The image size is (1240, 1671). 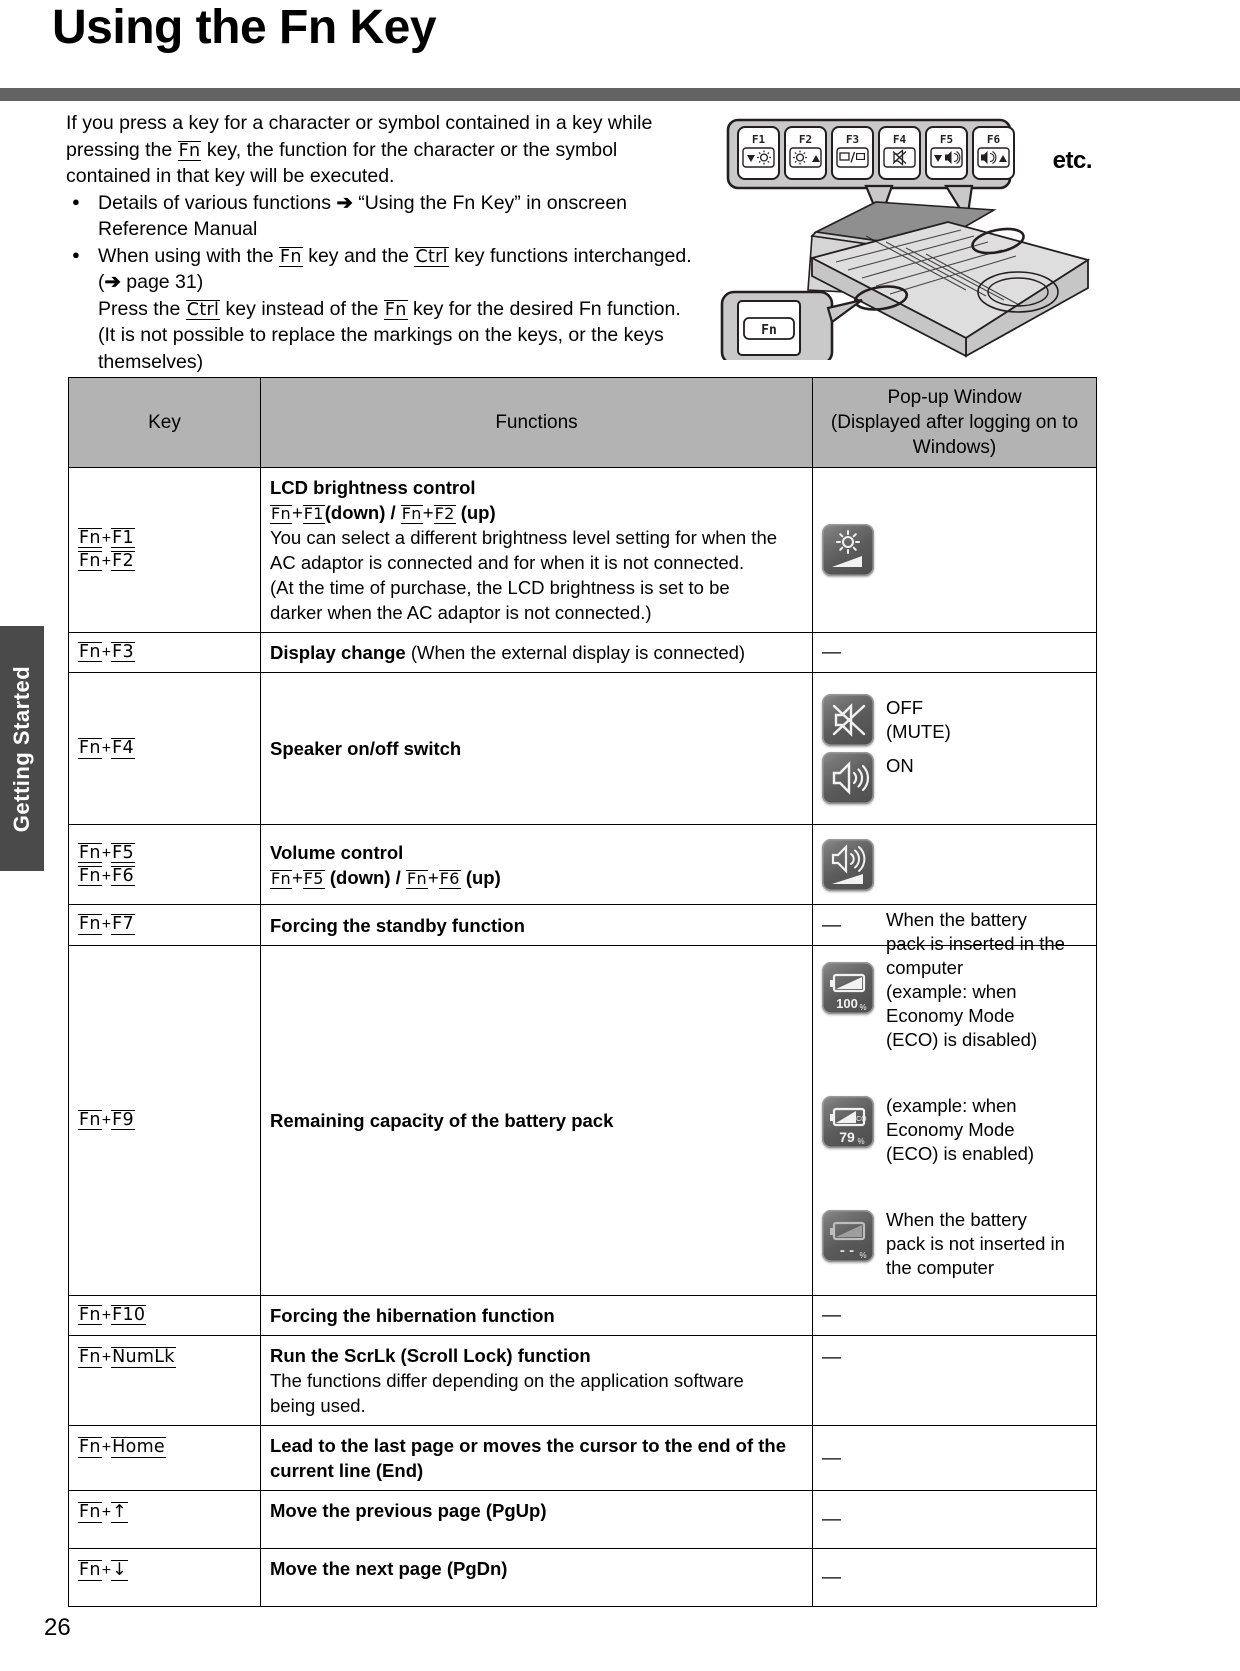 I want to click on label-line: pack is not inserted in, so click(x=975, y=1243).